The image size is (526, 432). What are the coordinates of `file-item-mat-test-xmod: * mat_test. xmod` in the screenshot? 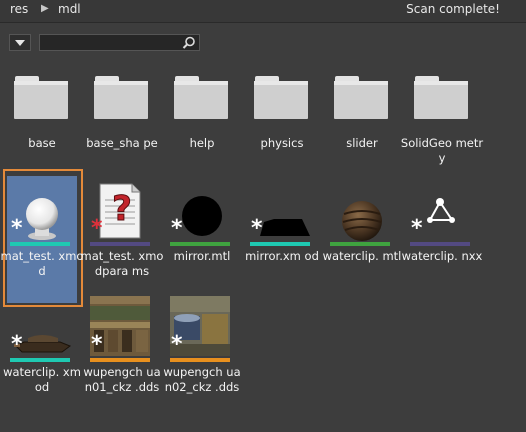 It's located at (42, 241).